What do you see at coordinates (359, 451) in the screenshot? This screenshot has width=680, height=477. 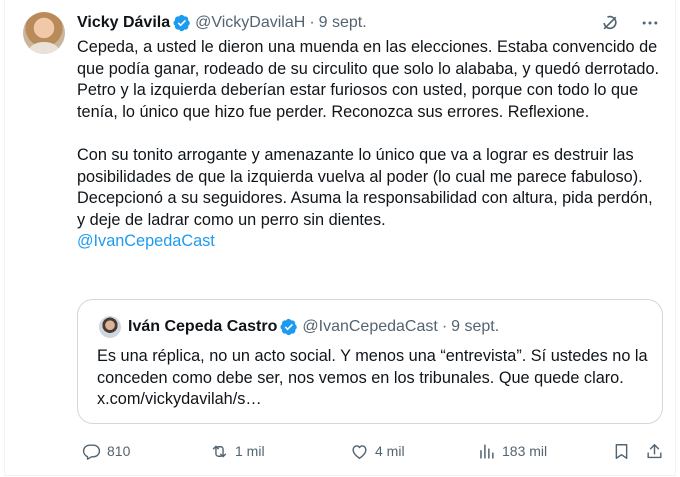 I see `like-icon` at bounding box center [359, 451].